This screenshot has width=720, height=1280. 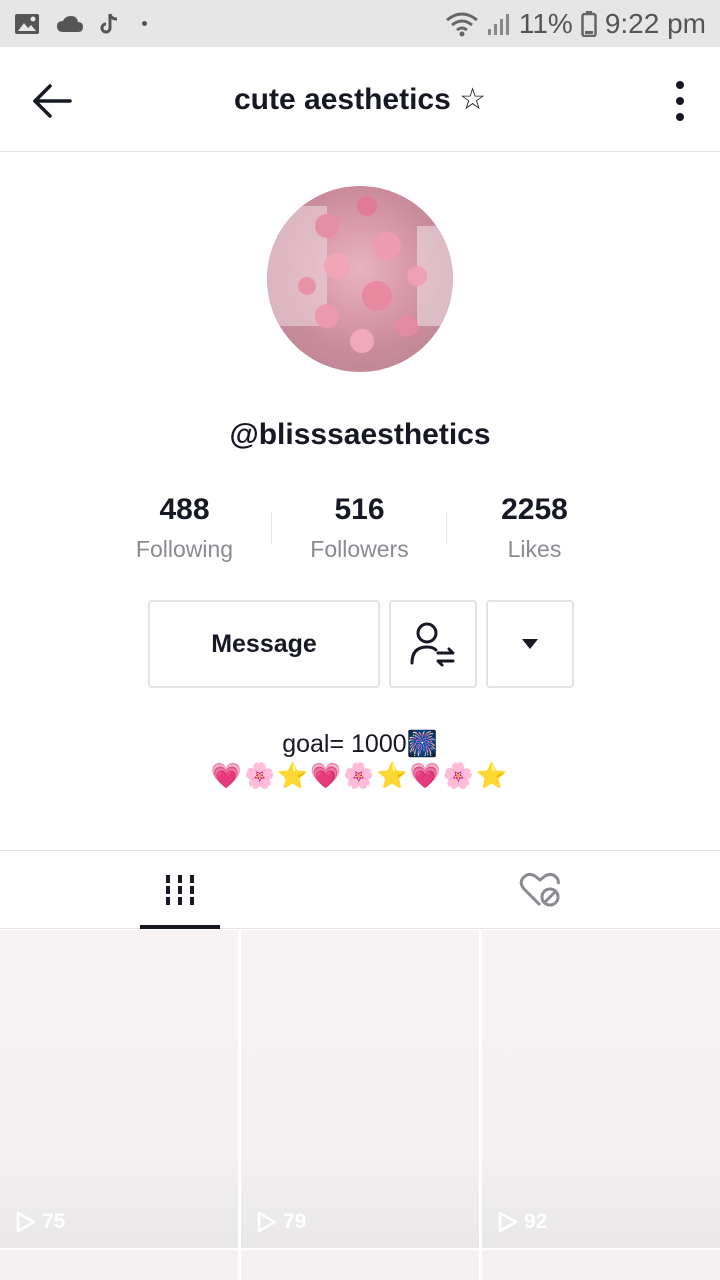 I want to click on page-title: cute aesthetics ☆, so click(x=360, y=99).